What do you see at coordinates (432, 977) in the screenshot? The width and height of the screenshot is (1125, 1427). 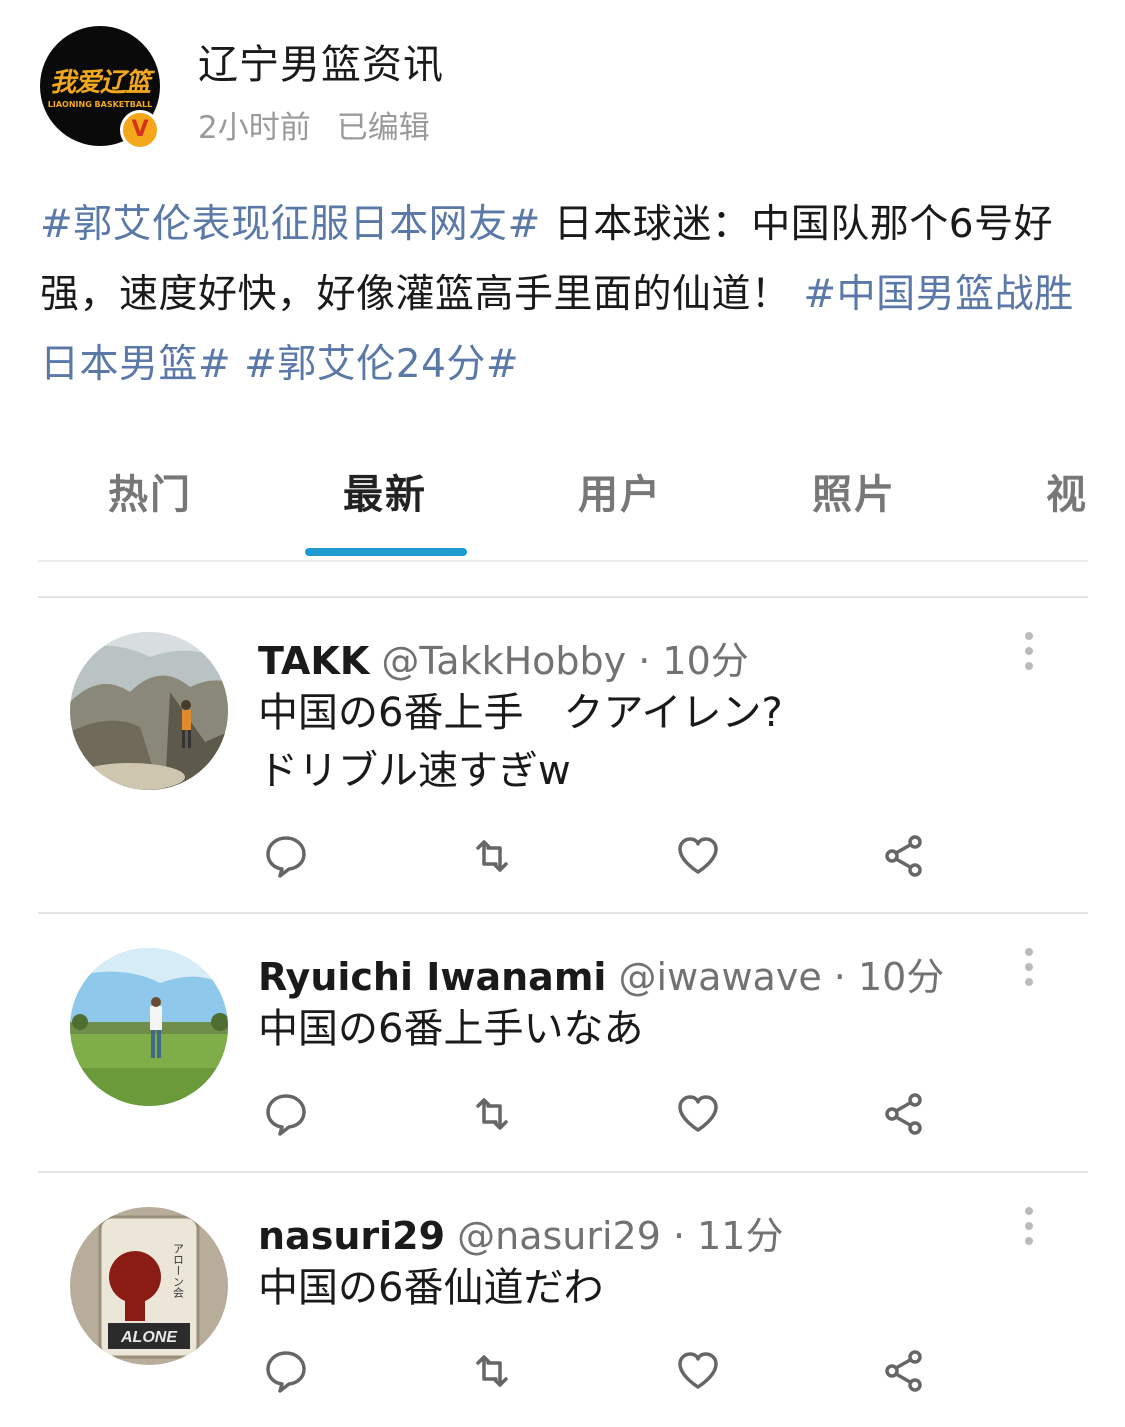 I see `user-name: Ryuichi Iwanami` at bounding box center [432, 977].